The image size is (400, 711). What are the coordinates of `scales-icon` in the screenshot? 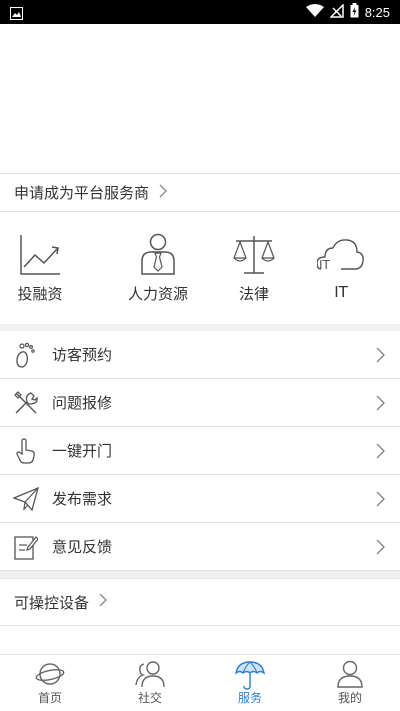 It's located at (254, 255).